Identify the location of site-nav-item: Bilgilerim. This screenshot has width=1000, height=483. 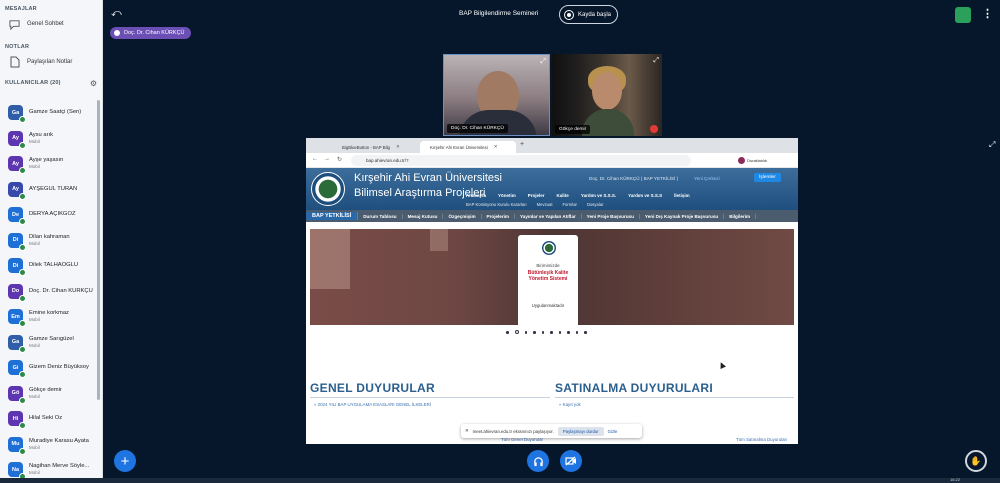
(740, 216).